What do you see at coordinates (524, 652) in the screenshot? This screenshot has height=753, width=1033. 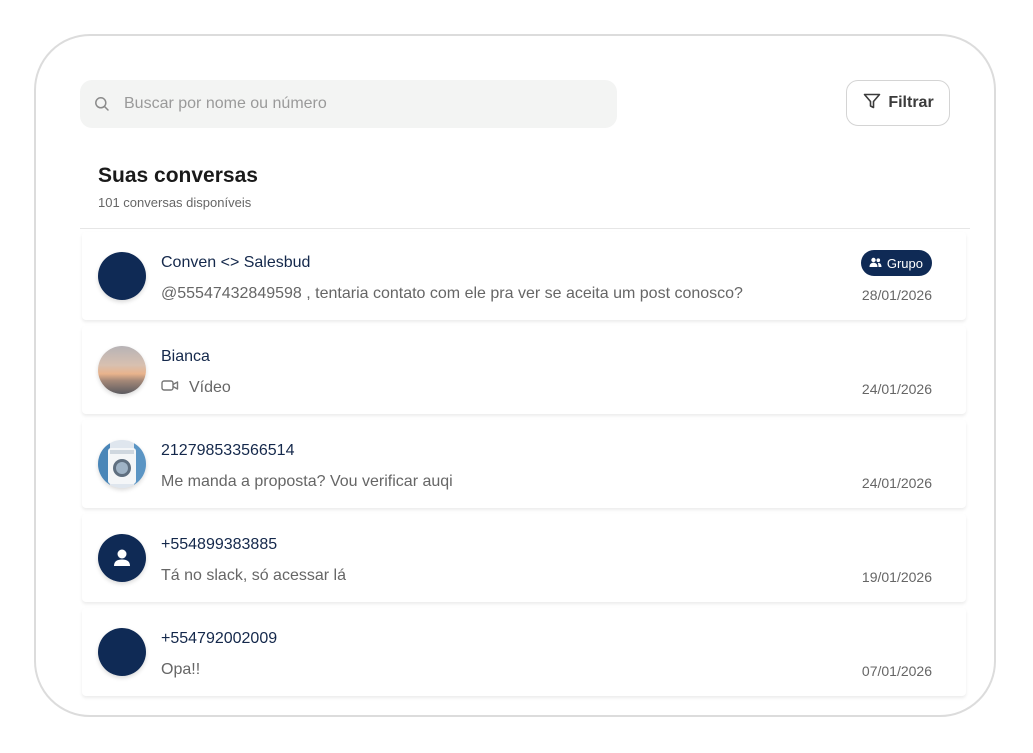 I see `conversation-item: +554792002009 Opa!! 07/01/2026` at bounding box center [524, 652].